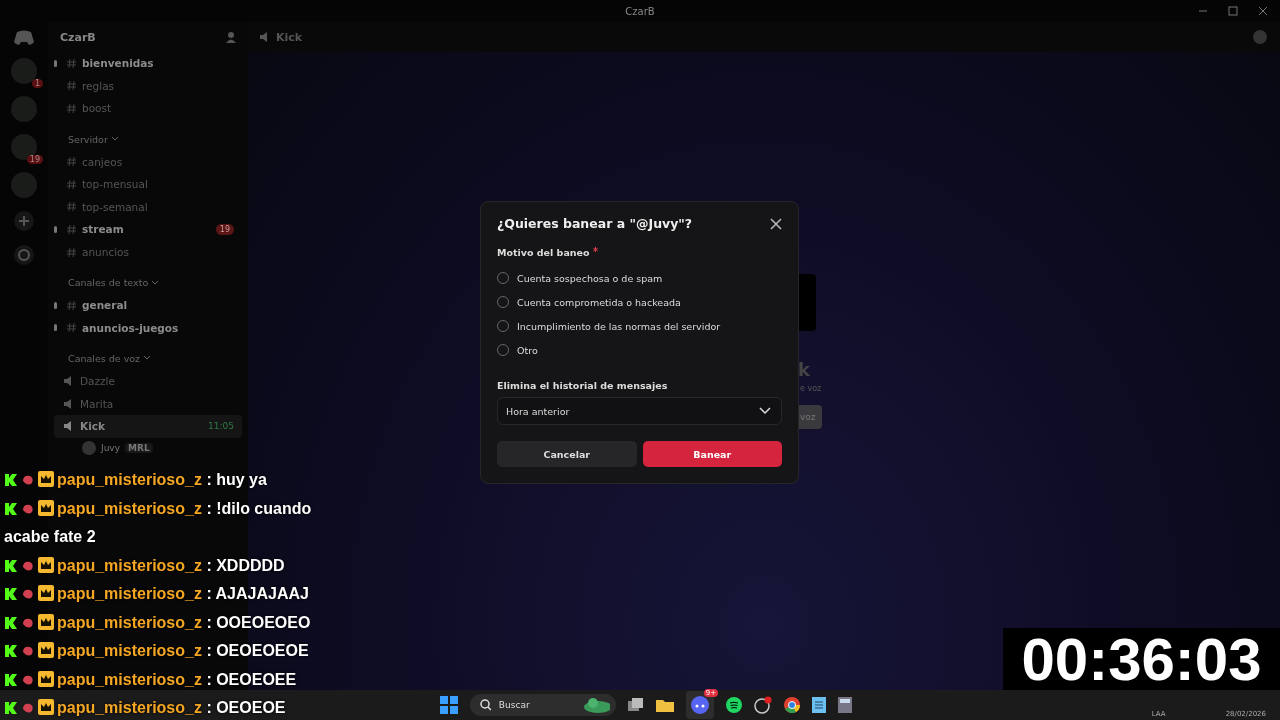 The height and width of the screenshot is (720, 1280). What do you see at coordinates (103, 229) in the screenshot?
I see `channel-item: stream` at bounding box center [103, 229].